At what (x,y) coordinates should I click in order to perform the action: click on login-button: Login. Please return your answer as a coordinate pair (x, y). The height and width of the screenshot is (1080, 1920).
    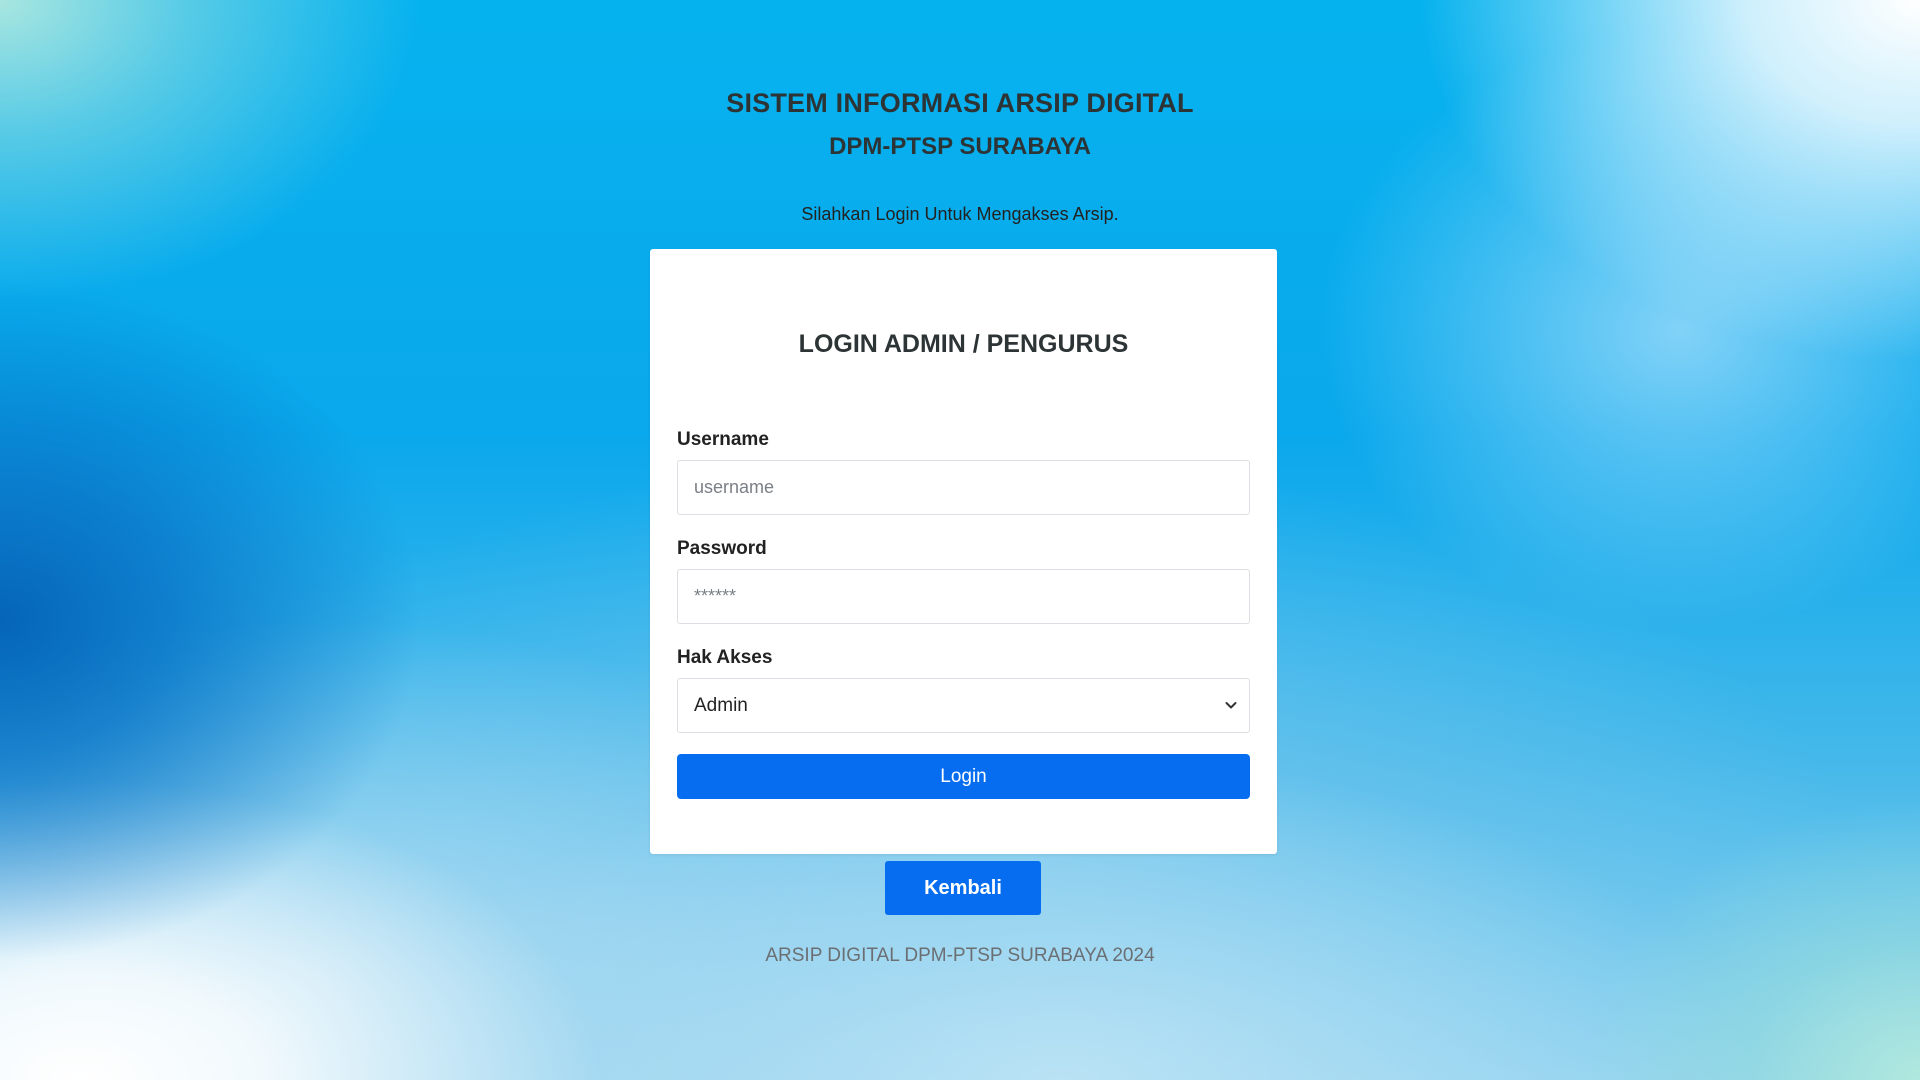
    Looking at the image, I should click on (963, 776).